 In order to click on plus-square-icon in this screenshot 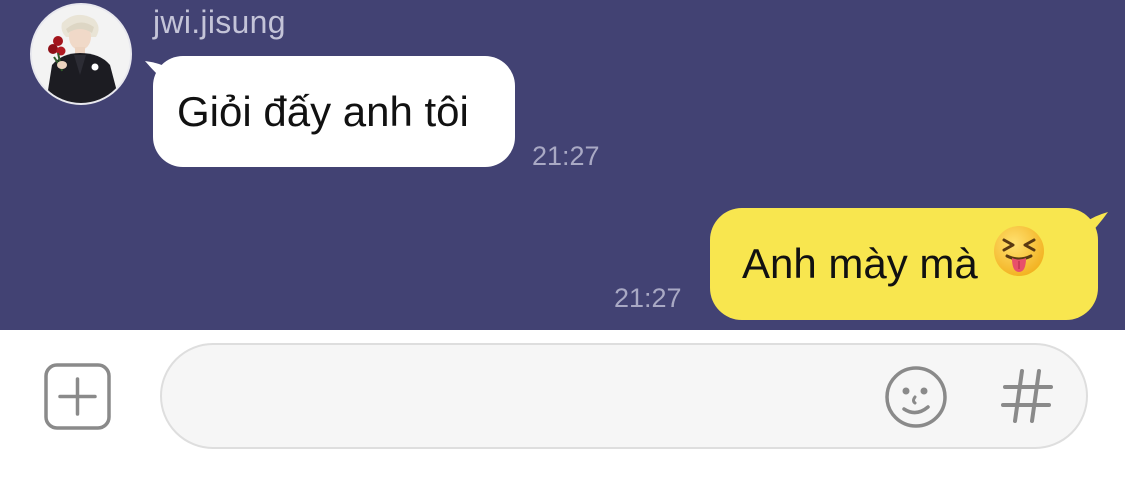, I will do `click(77, 396)`.